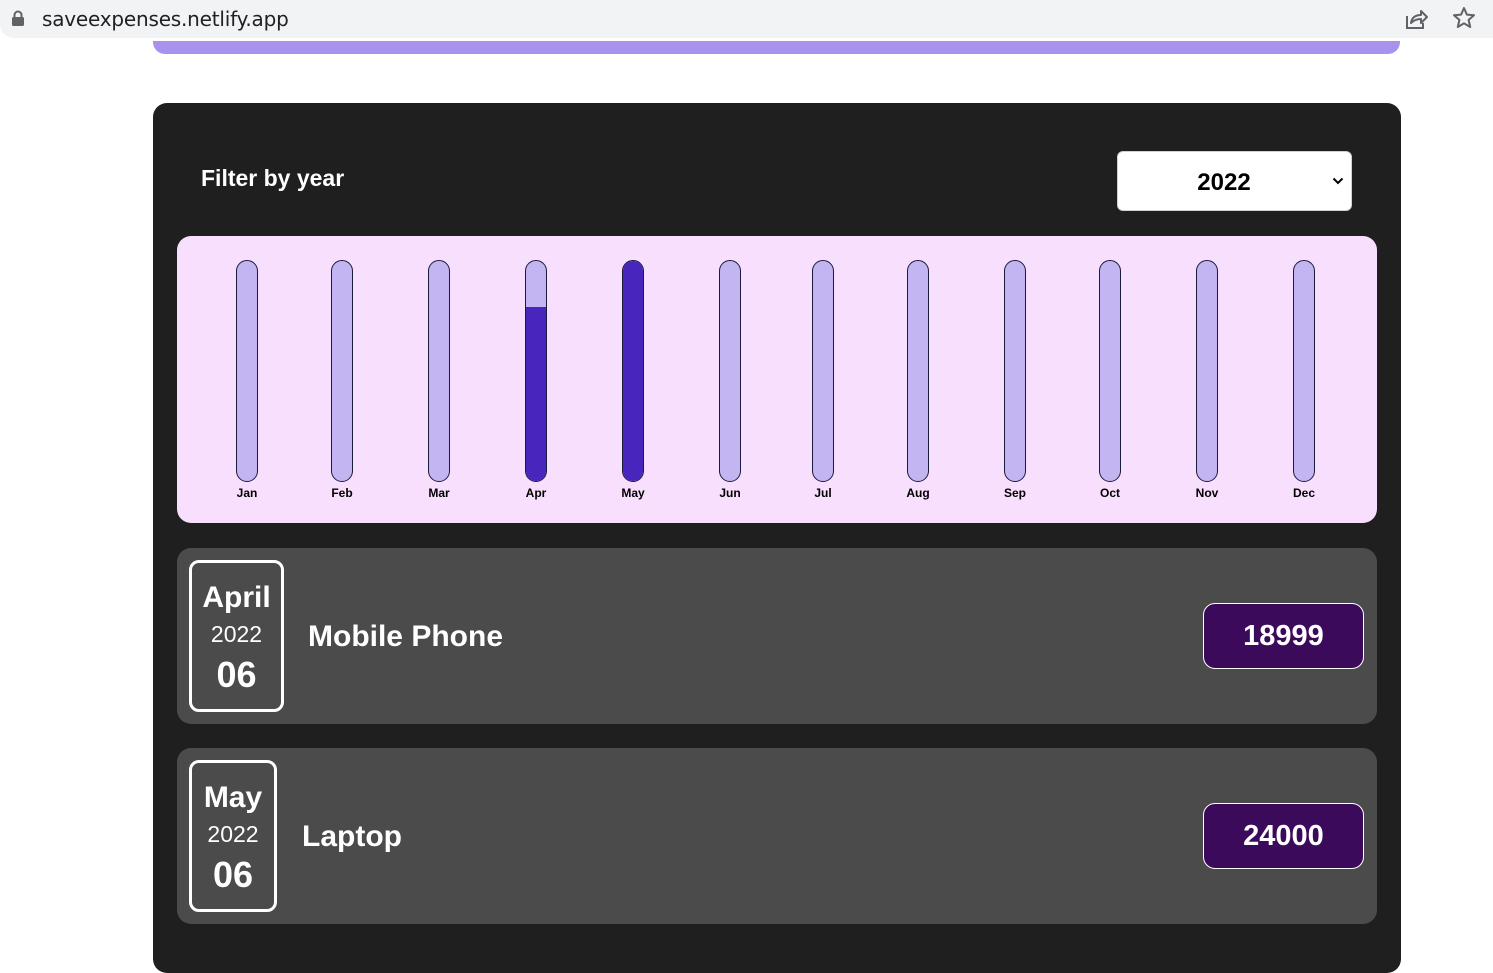 This screenshot has width=1493, height=973. I want to click on star-icon, so click(1464, 18).